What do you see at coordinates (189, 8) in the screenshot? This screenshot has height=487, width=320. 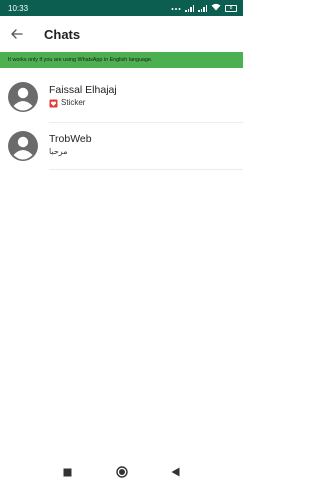 I see `signal-icon` at bounding box center [189, 8].